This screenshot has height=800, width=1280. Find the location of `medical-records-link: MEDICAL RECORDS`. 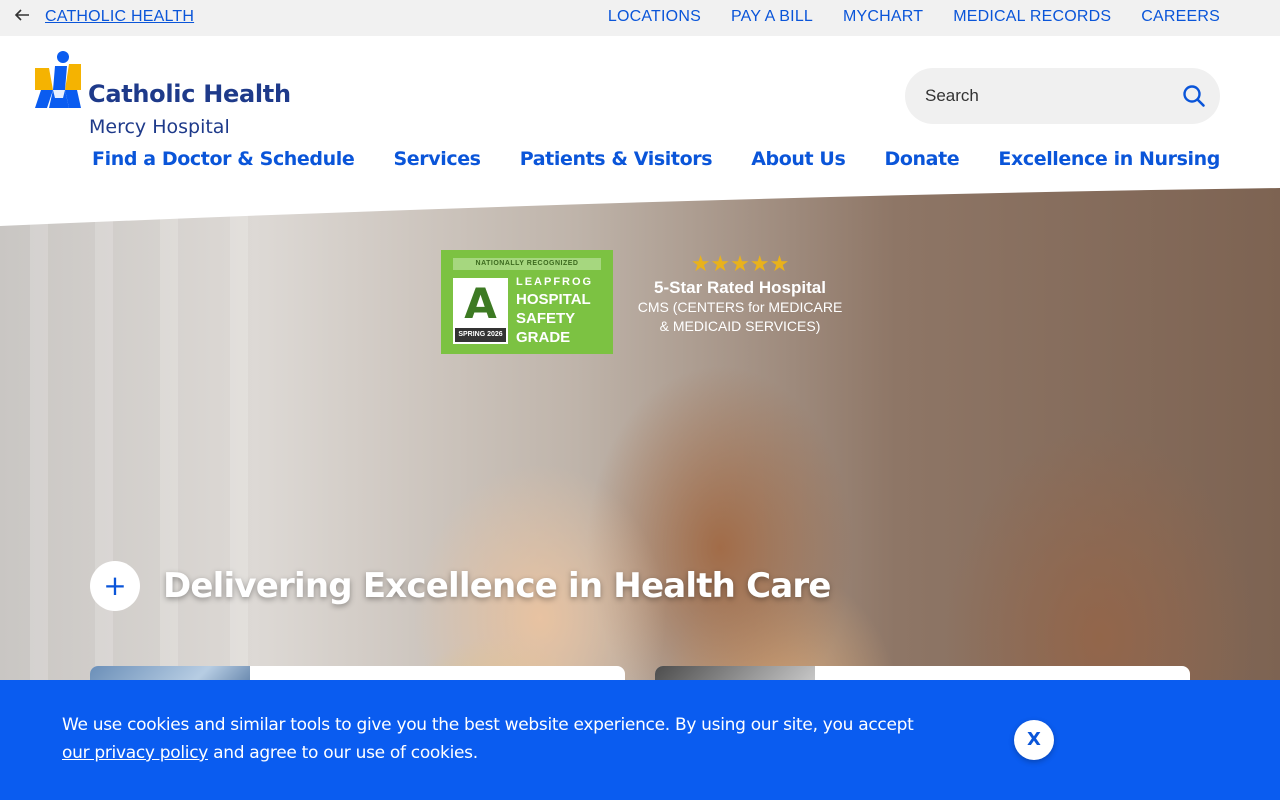

medical-records-link: MEDICAL RECORDS is located at coordinates (1032, 17).